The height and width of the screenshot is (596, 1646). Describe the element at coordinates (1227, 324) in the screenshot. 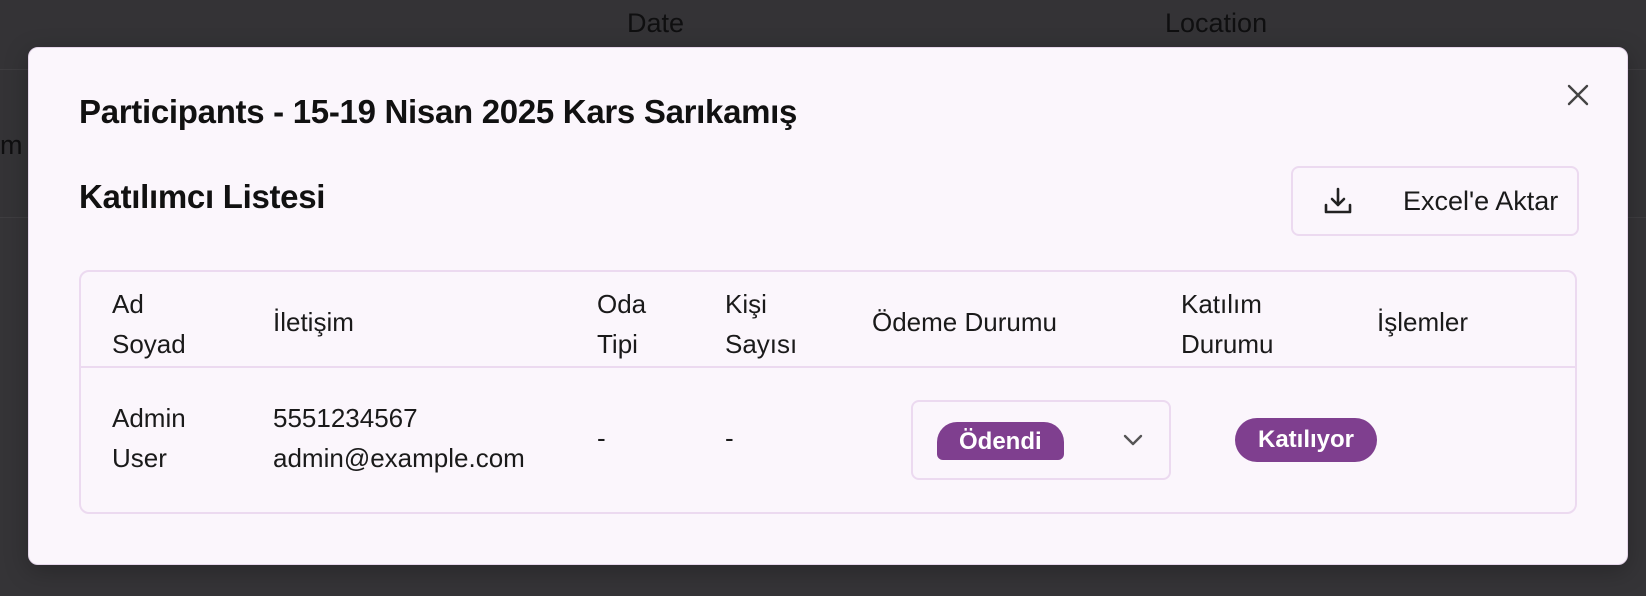

I see `header-attendance-status: Katılım Durumu` at that location.